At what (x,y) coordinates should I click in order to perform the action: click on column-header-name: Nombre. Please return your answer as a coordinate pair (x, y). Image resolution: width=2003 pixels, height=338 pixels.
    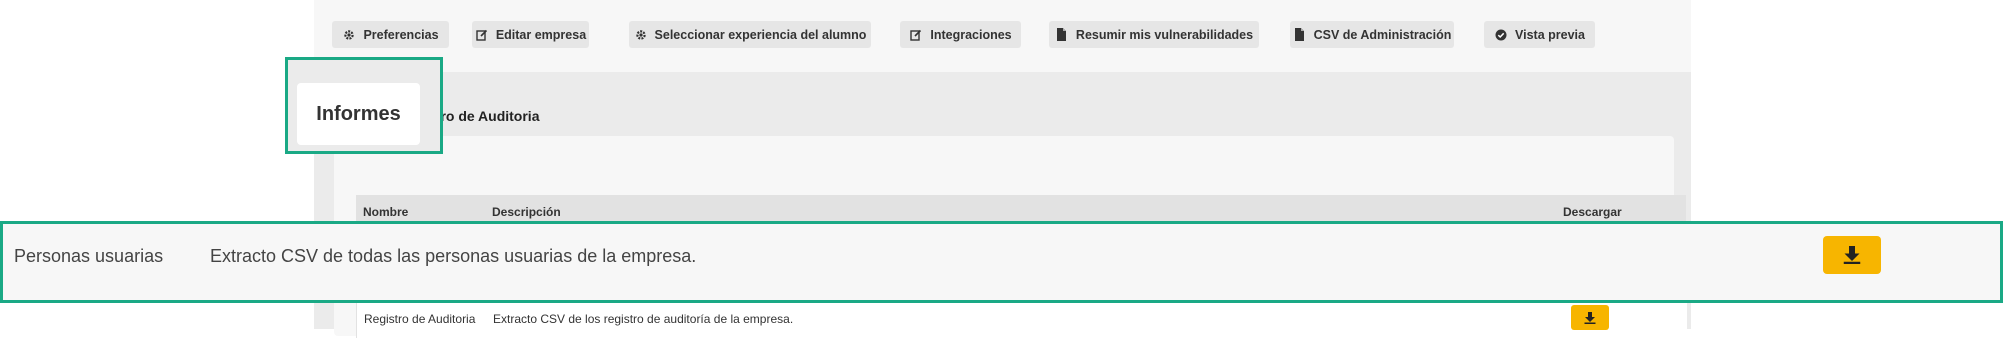
    Looking at the image, I should click on (386, 212).